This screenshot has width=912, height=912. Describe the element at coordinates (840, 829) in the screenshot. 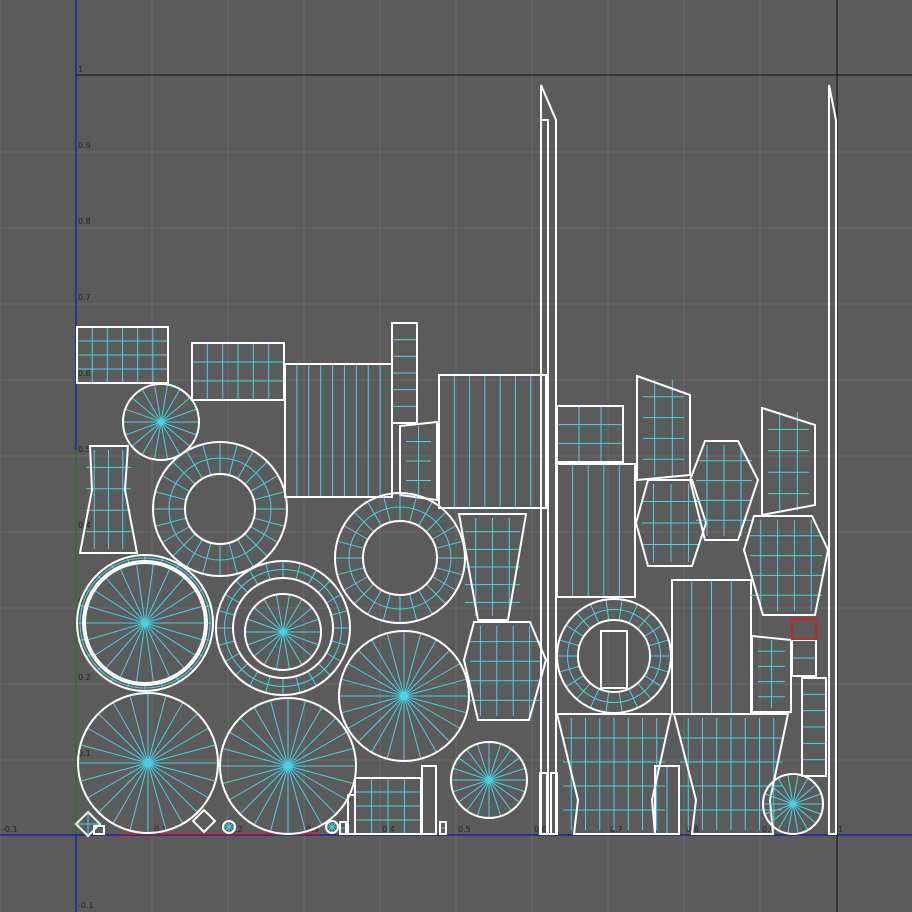

I see `u-tick: 1` at that location.